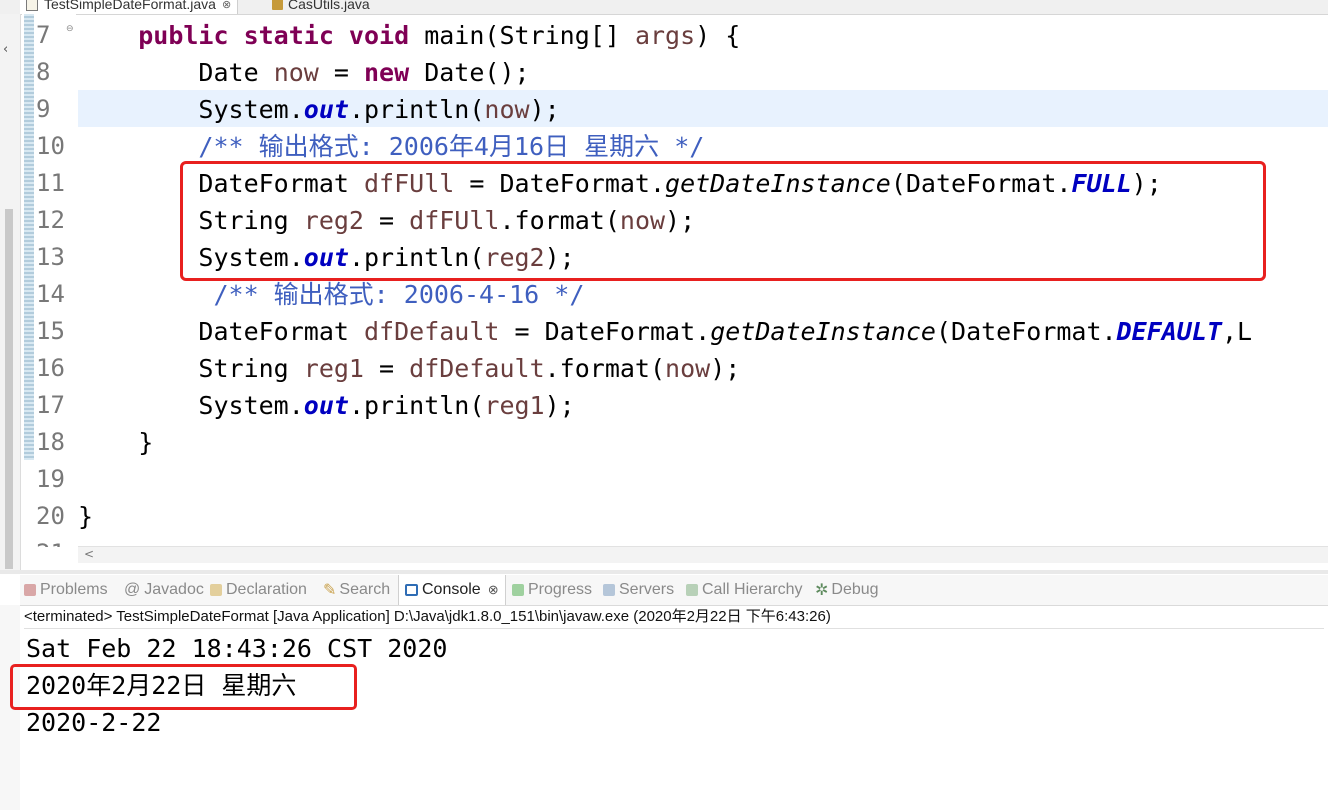 The height and width of the screenshot is (810, 1328). What do you see at coordinates (664, 572) in the screenshot?
I see `panel-divider` at bounding box center [664, 572].